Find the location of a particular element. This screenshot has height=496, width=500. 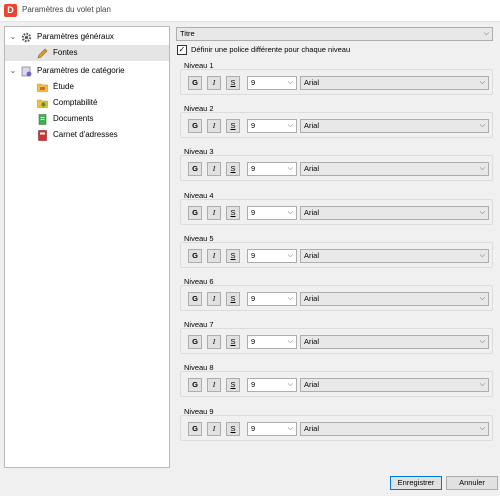

tree-item-accounting: Comptabilité is located at coordinates (87, 103).